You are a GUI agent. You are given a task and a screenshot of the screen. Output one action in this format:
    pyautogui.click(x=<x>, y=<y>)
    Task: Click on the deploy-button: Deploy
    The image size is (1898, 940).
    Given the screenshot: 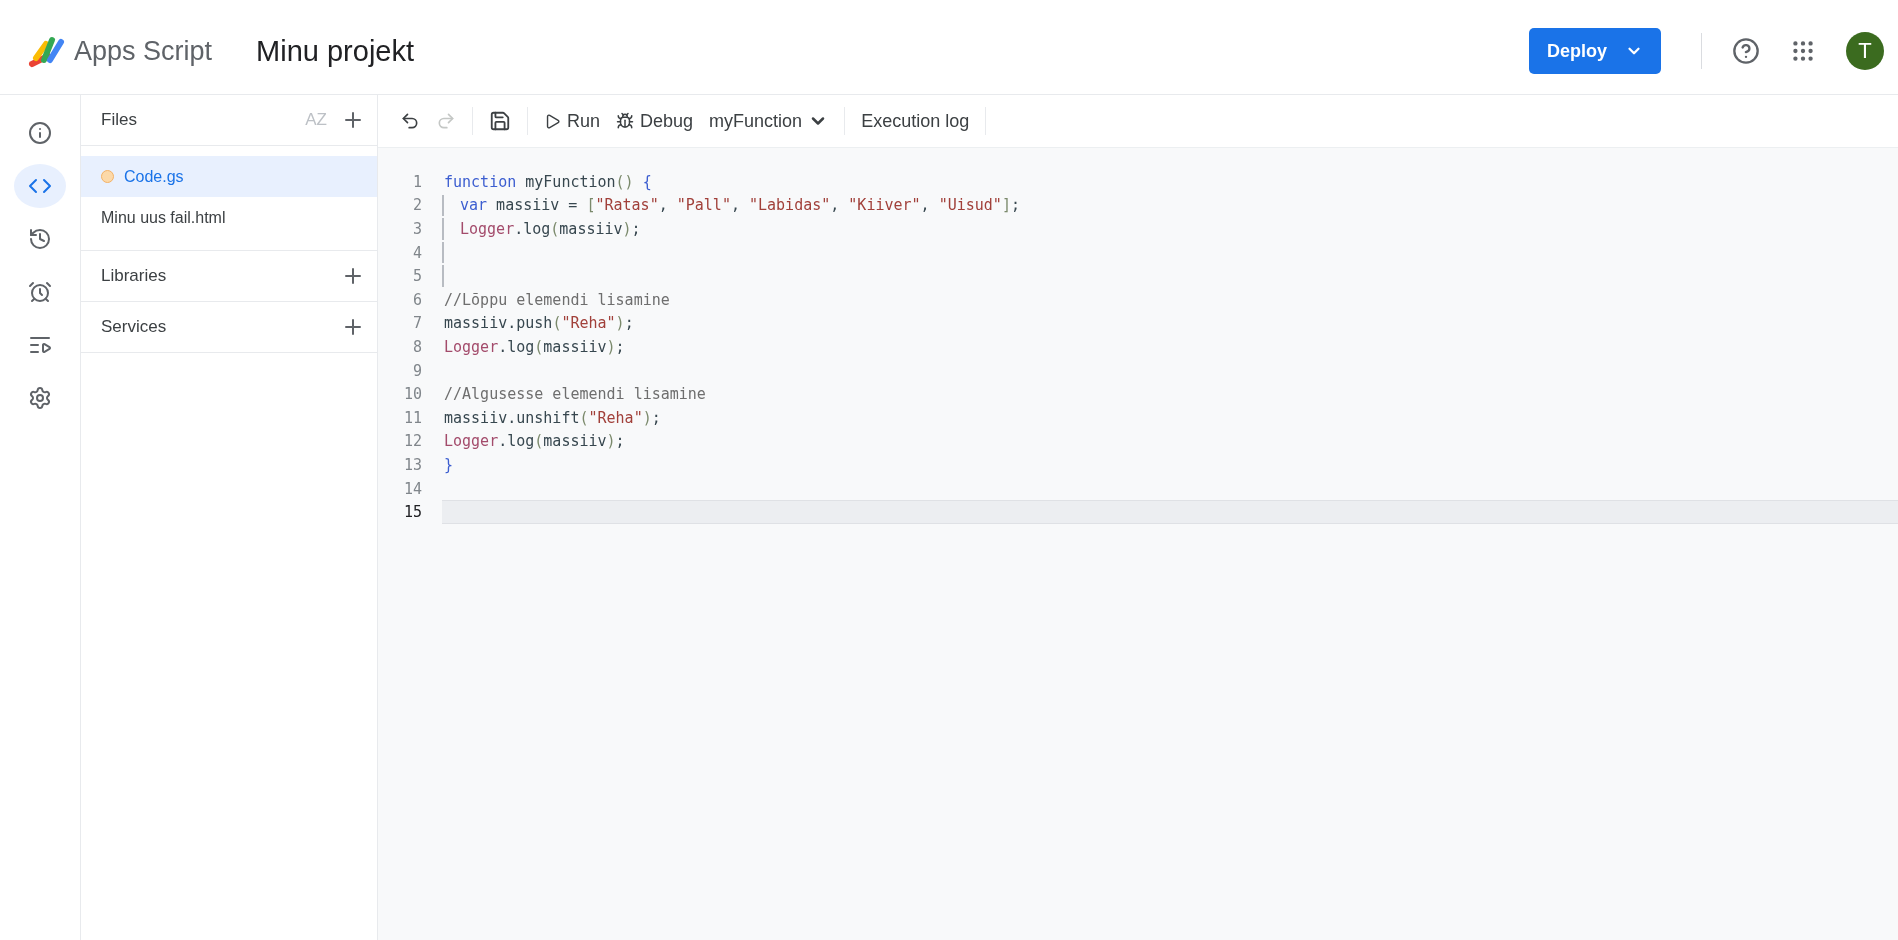 What is the action you would take?
    pyautogui.click(x=1595, y=51)
    